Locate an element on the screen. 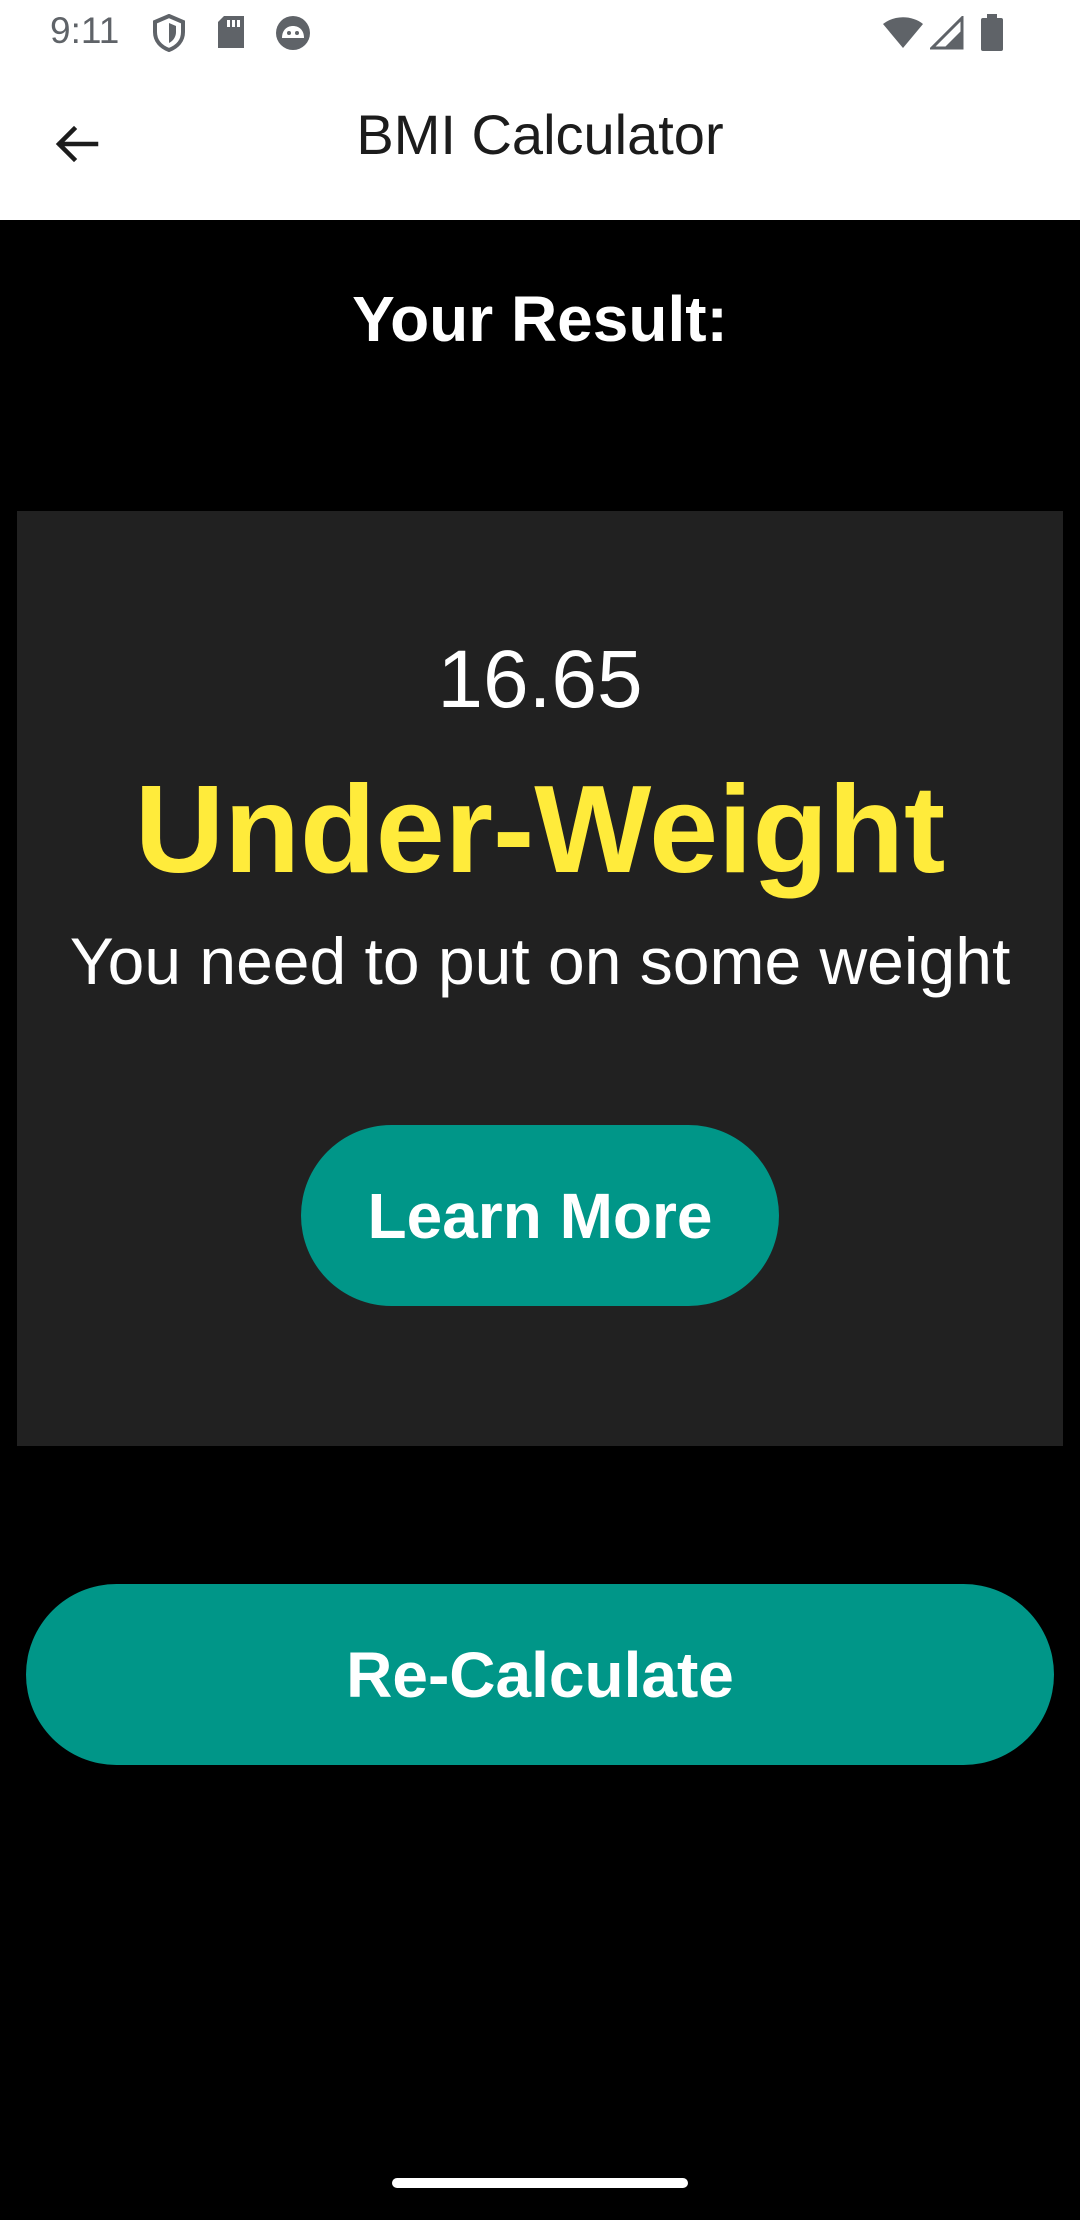  home-indicator is located at coordinates (540, 2183).